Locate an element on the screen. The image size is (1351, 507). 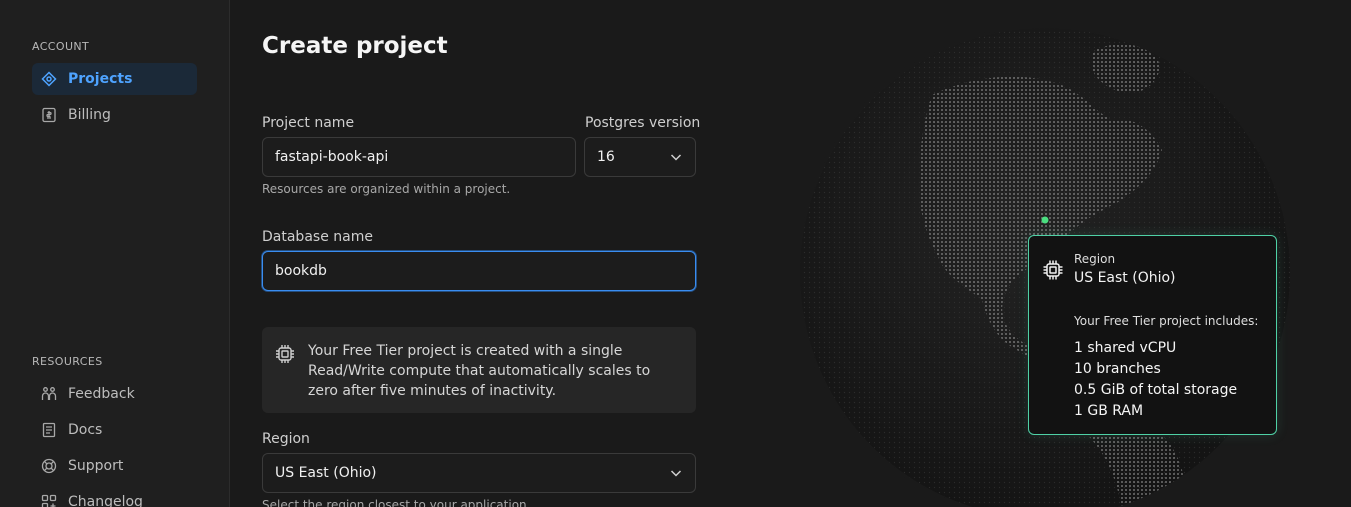
database-name-input: bookdb is located at coordinates (479, 271).